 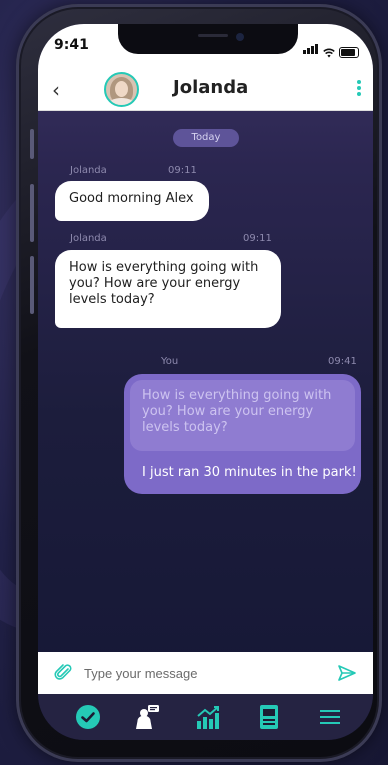 What do you see at coordinates (32, 285) in the screenshot?
I see `volume-down-button` at bounding box center [32, 285].